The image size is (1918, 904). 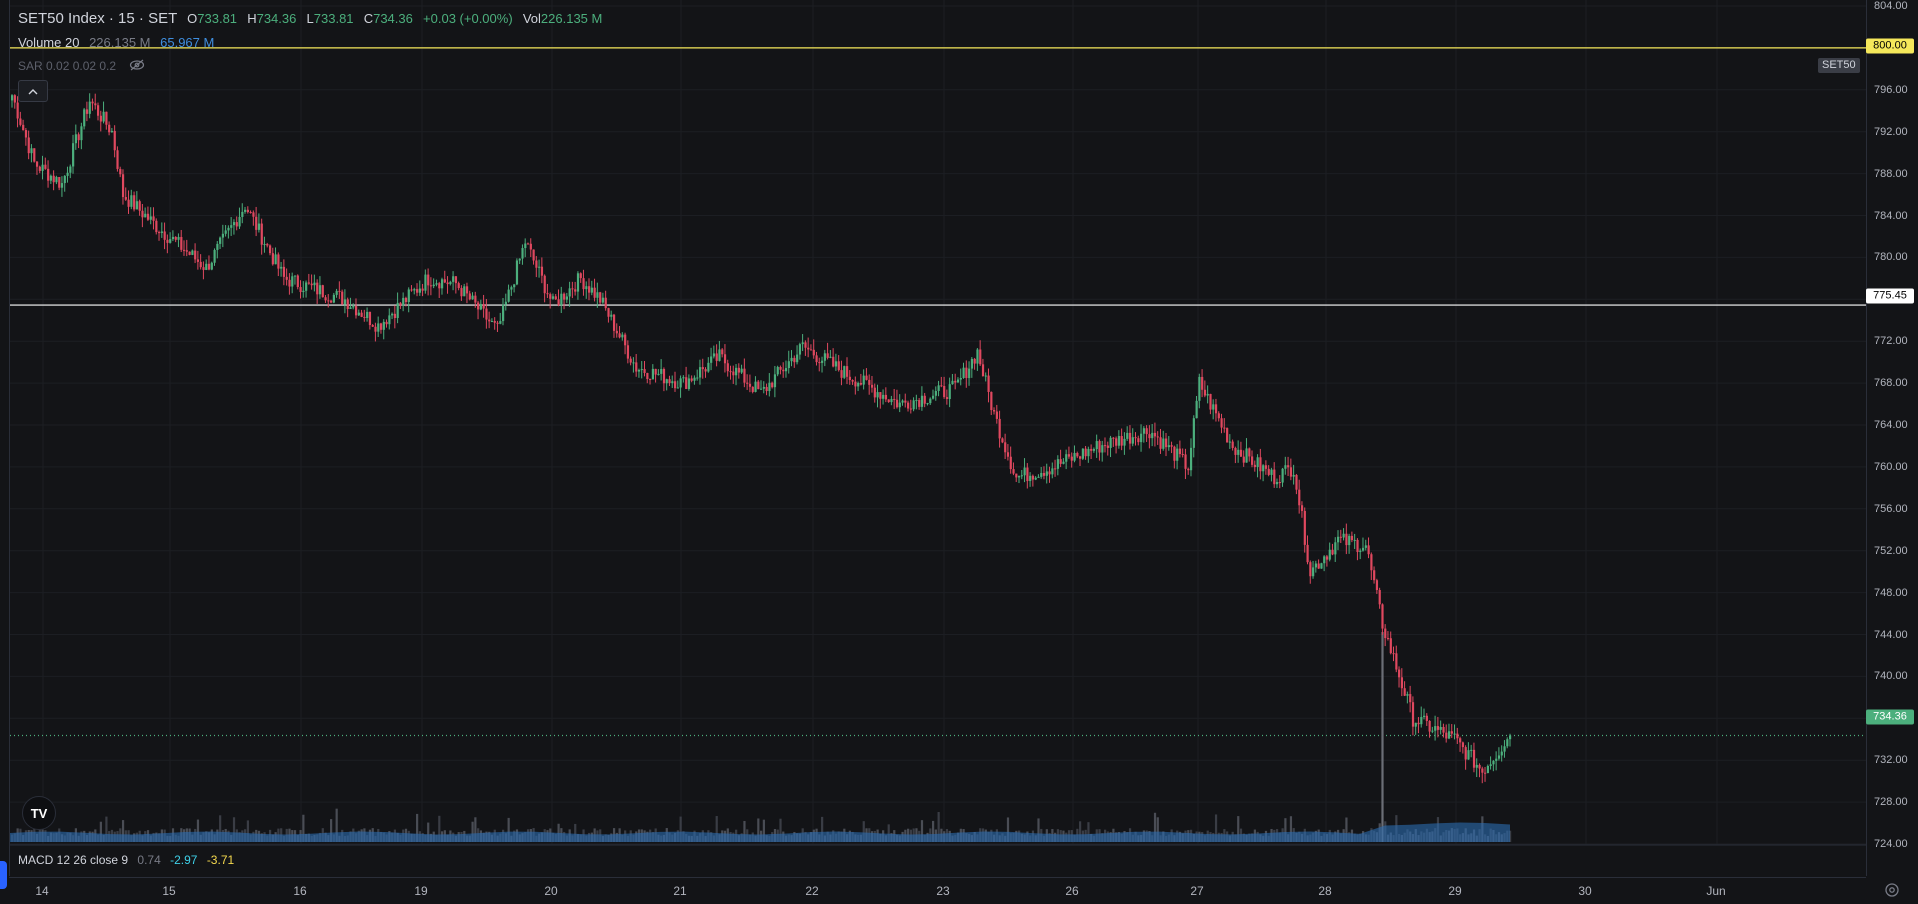 What do you see at coordinates (97, 18) in the screenshot?
I see `symbol-title: SET50 Index · 15 · SET` at bounding box center [97, 18].